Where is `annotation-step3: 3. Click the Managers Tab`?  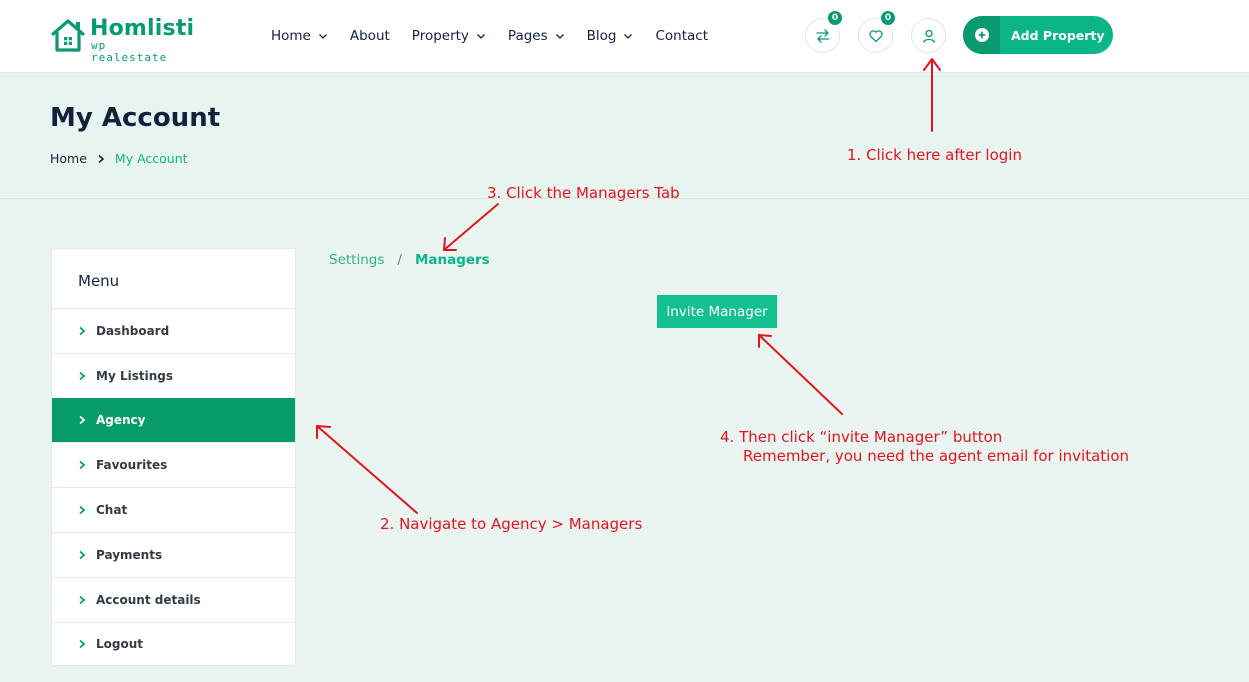
annotation-step3: 3. Click the Managers Tab is located at coordinates (583, 193).